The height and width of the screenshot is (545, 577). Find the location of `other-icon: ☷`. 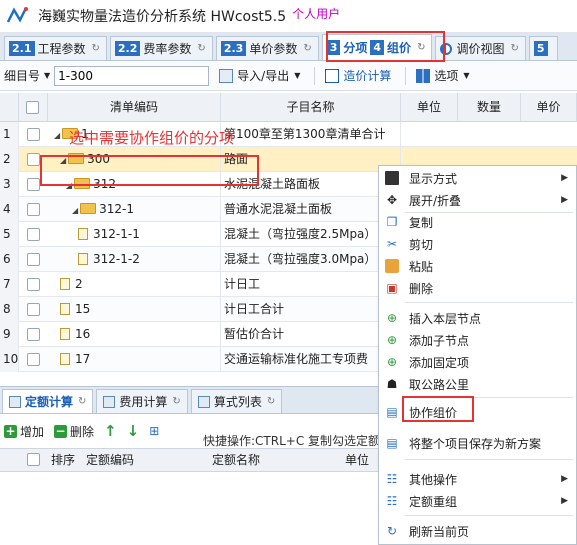

other-icon: ☷ is located at coordinates (392, 479).